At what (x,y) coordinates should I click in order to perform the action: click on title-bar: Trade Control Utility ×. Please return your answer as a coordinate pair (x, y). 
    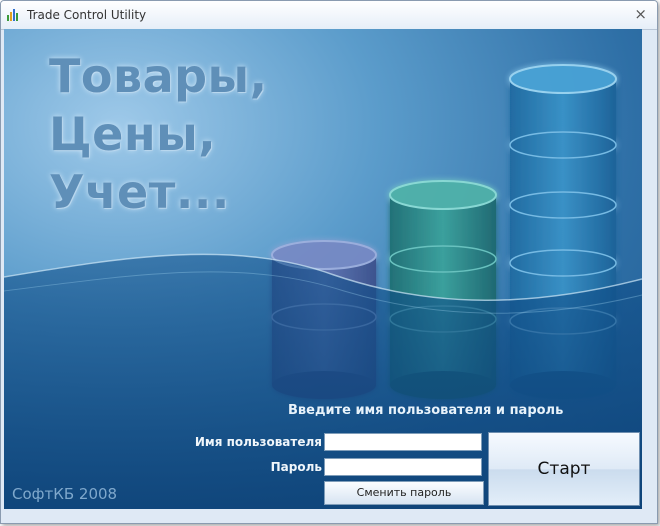
    Looking at the image, I should click on (329, 15).